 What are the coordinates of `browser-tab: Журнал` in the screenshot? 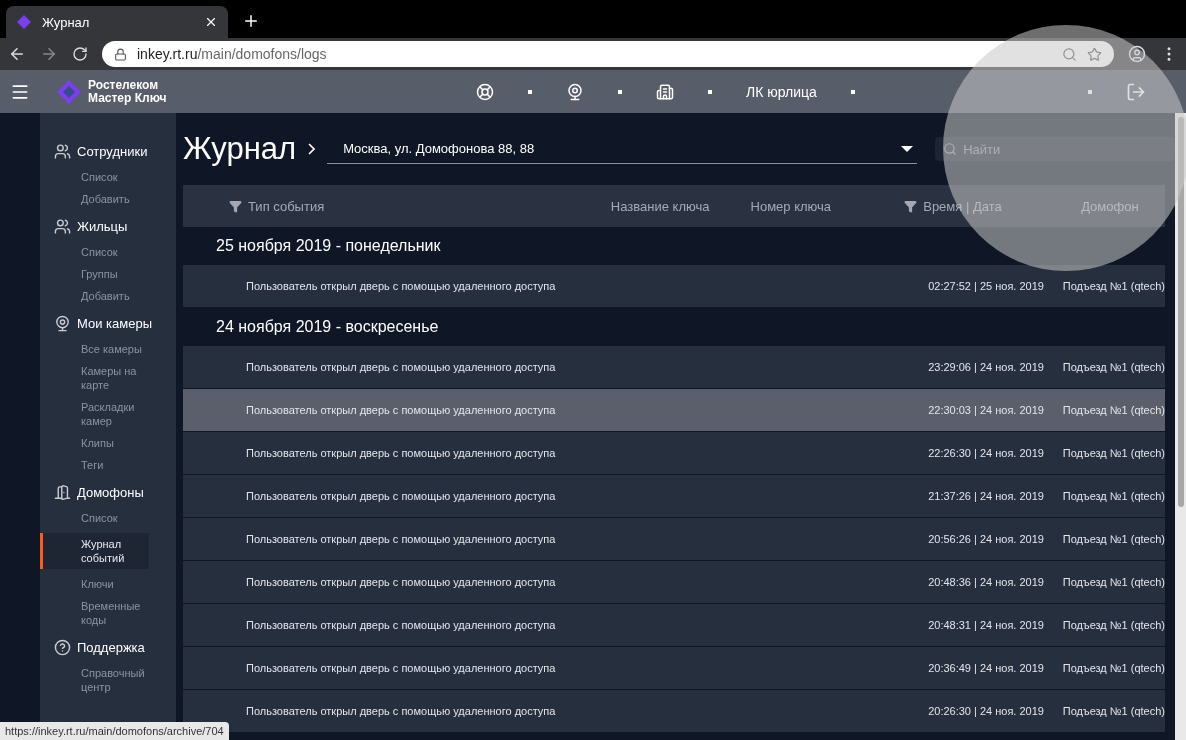 It's located at (117, 22).